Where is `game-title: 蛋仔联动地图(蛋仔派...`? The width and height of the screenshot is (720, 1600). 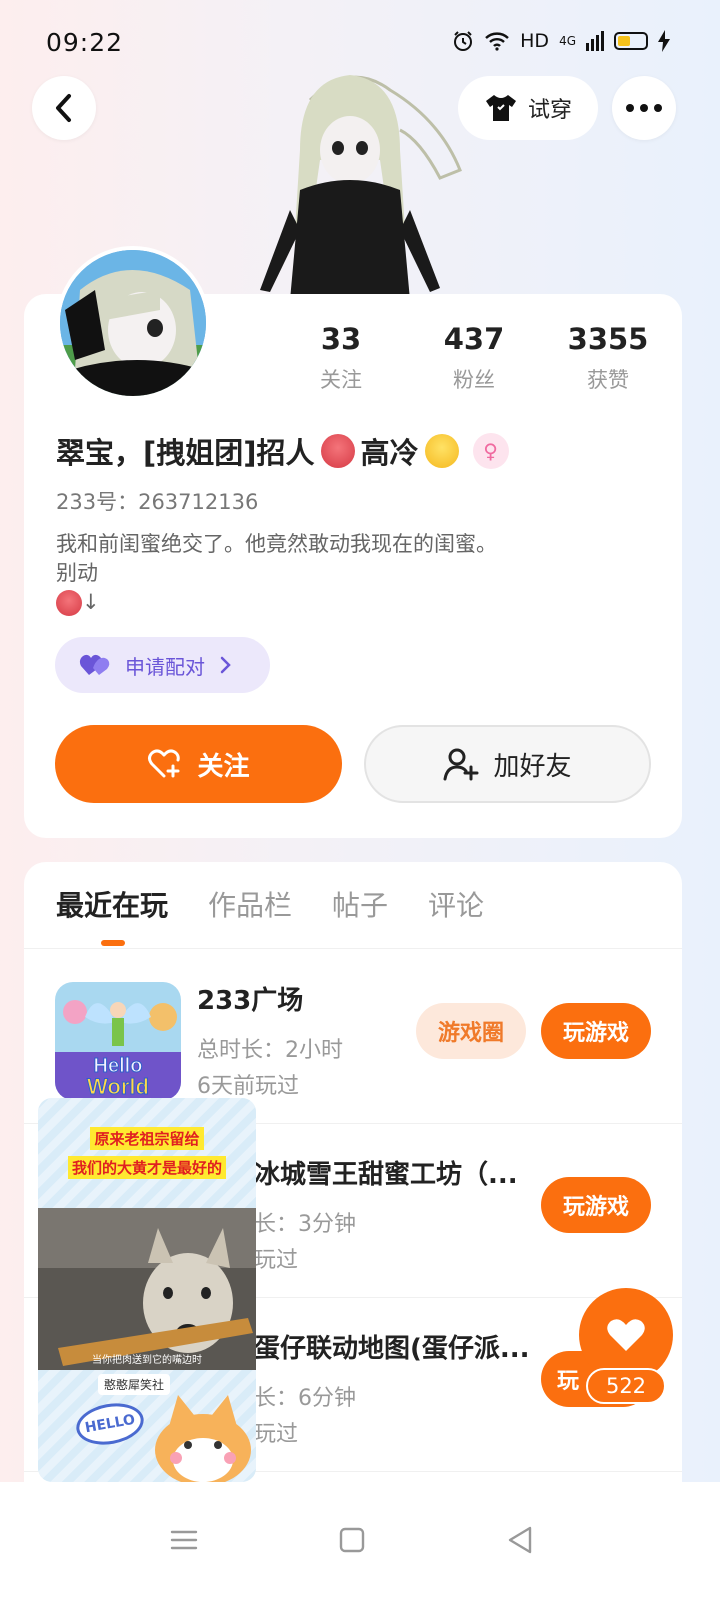
game-title: 蛋仔联动地图(蛋仔派... is located at coordinates (392, 1349).